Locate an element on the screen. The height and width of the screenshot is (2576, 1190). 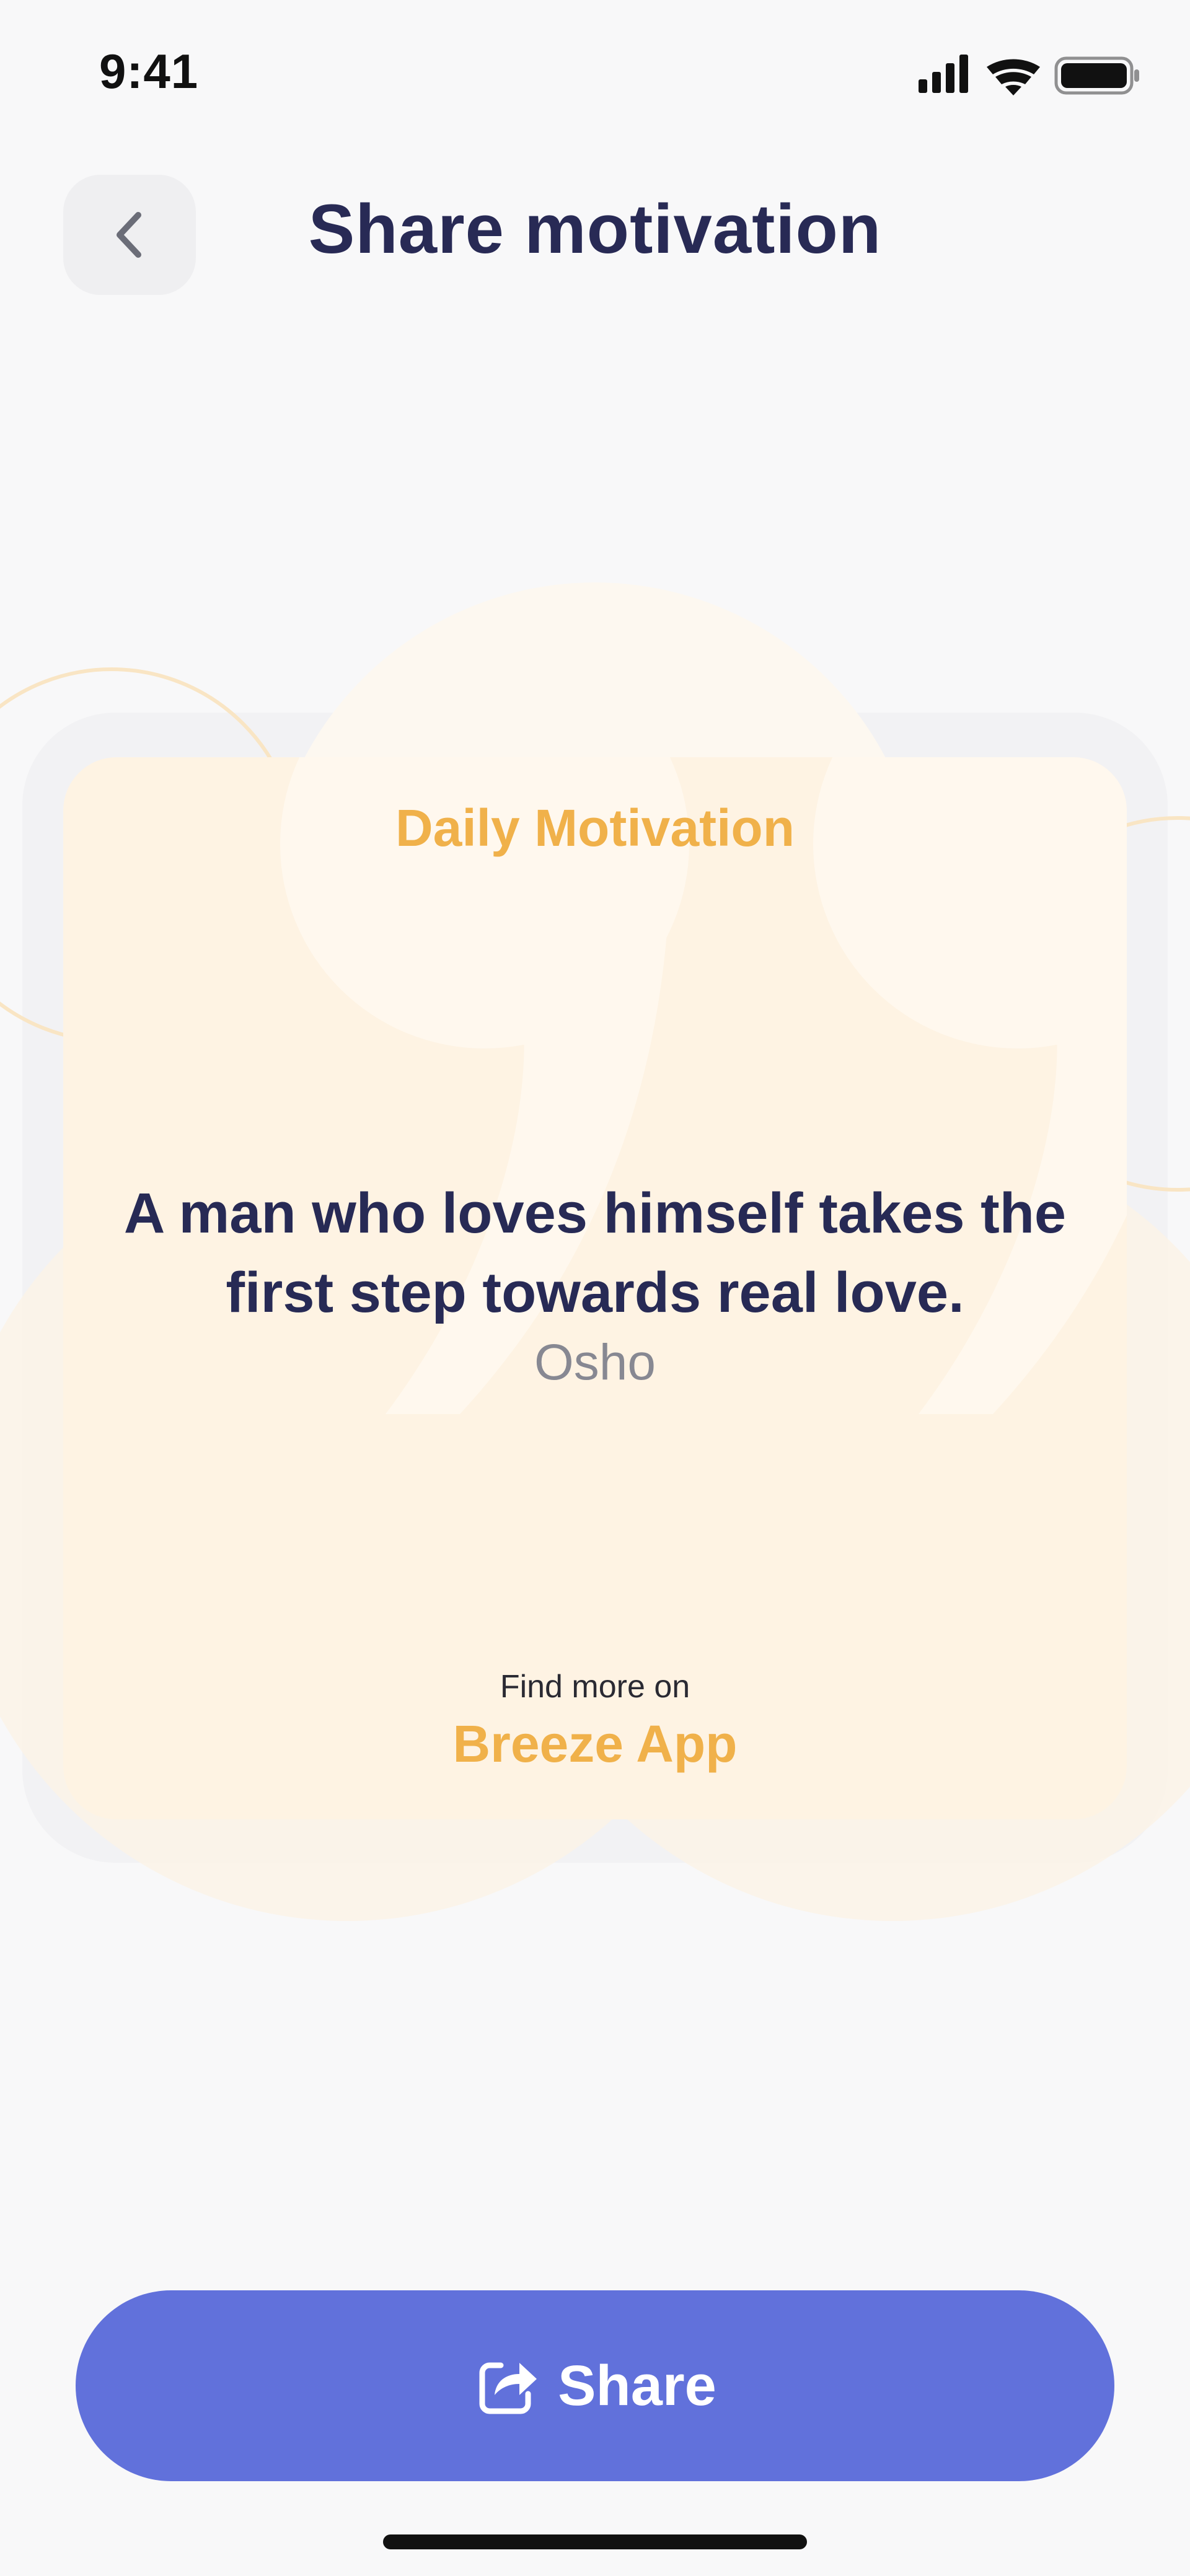
card-label: Daily Motivation is located at coordinates (595, 828).